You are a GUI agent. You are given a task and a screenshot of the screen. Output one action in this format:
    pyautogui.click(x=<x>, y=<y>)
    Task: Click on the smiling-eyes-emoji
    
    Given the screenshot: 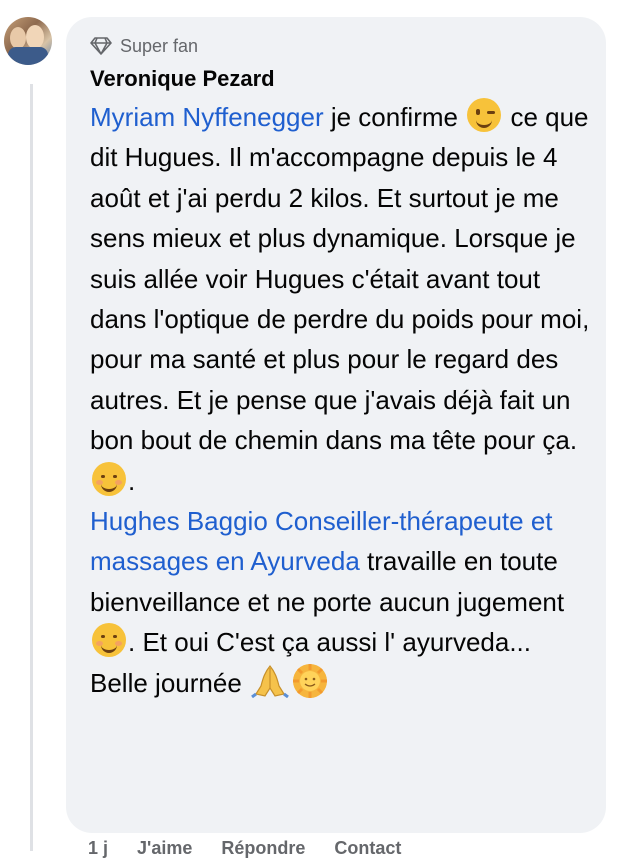 What is the action you would take?
    pyautogui.click(x=109, y=640)
    